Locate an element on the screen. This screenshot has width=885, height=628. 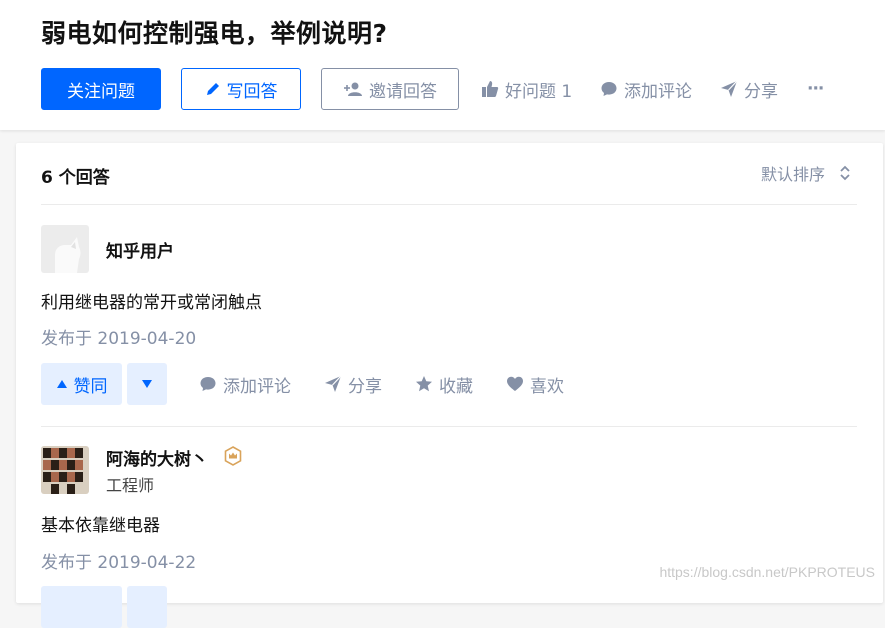
triangle-down-icon is located at coordinates (147, 384).